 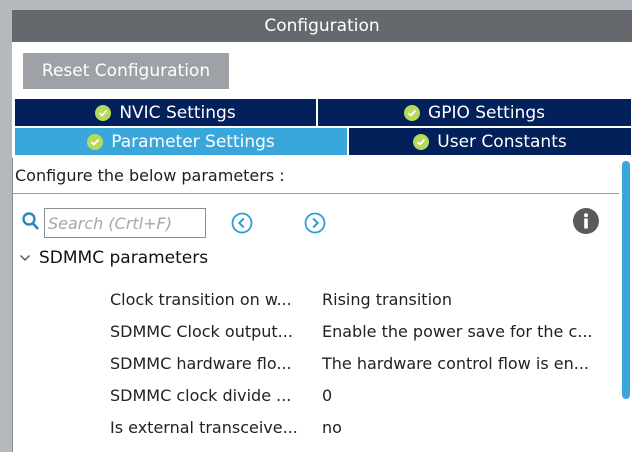 I want to click on divider, so click(x=316, y=193).